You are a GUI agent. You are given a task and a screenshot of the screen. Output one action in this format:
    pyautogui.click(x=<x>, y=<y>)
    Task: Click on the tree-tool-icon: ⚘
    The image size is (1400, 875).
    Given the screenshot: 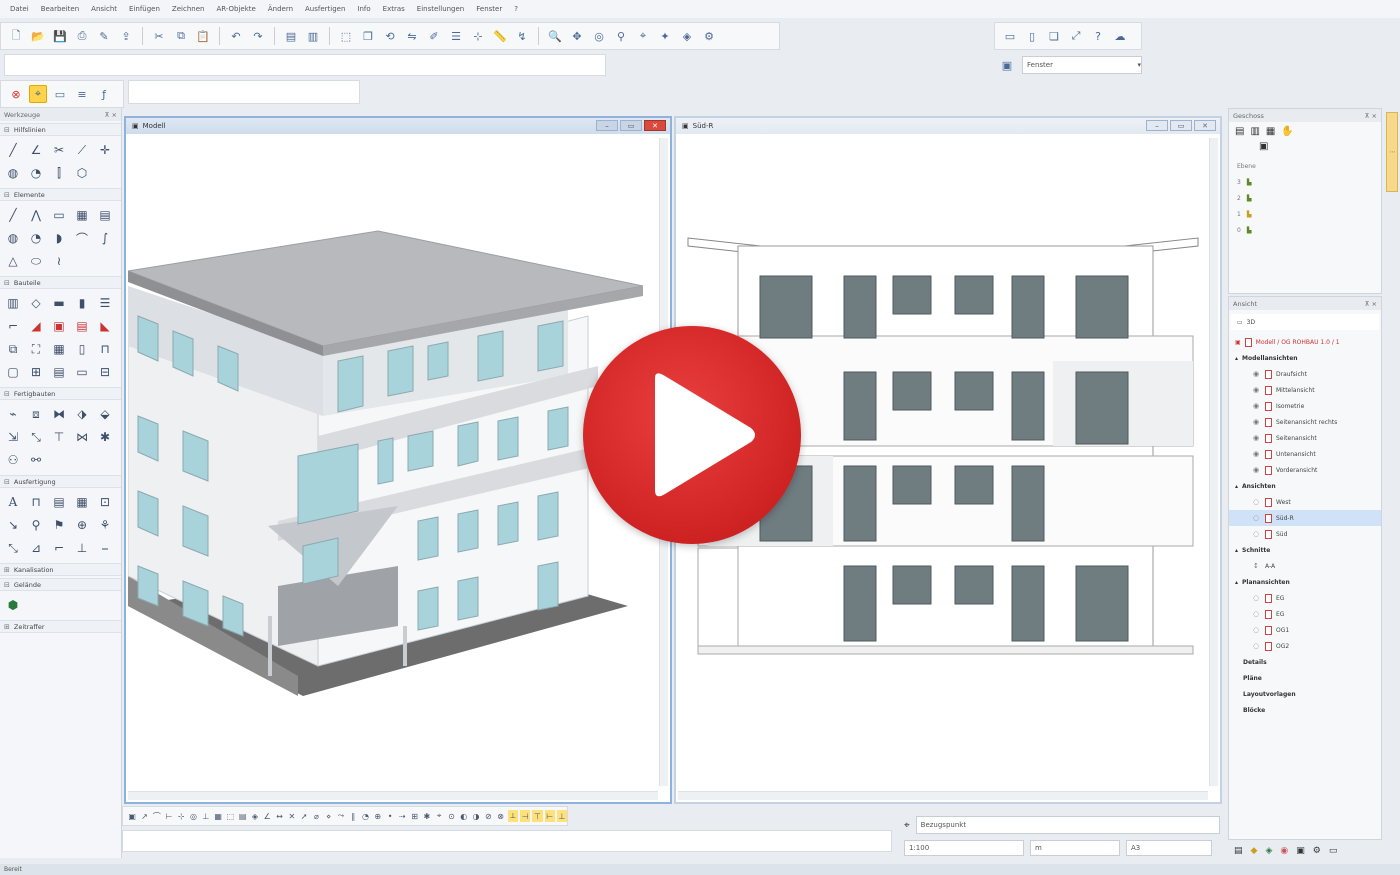 What is the action you would take?
    pyautogui.click(x=105, y=525)
    